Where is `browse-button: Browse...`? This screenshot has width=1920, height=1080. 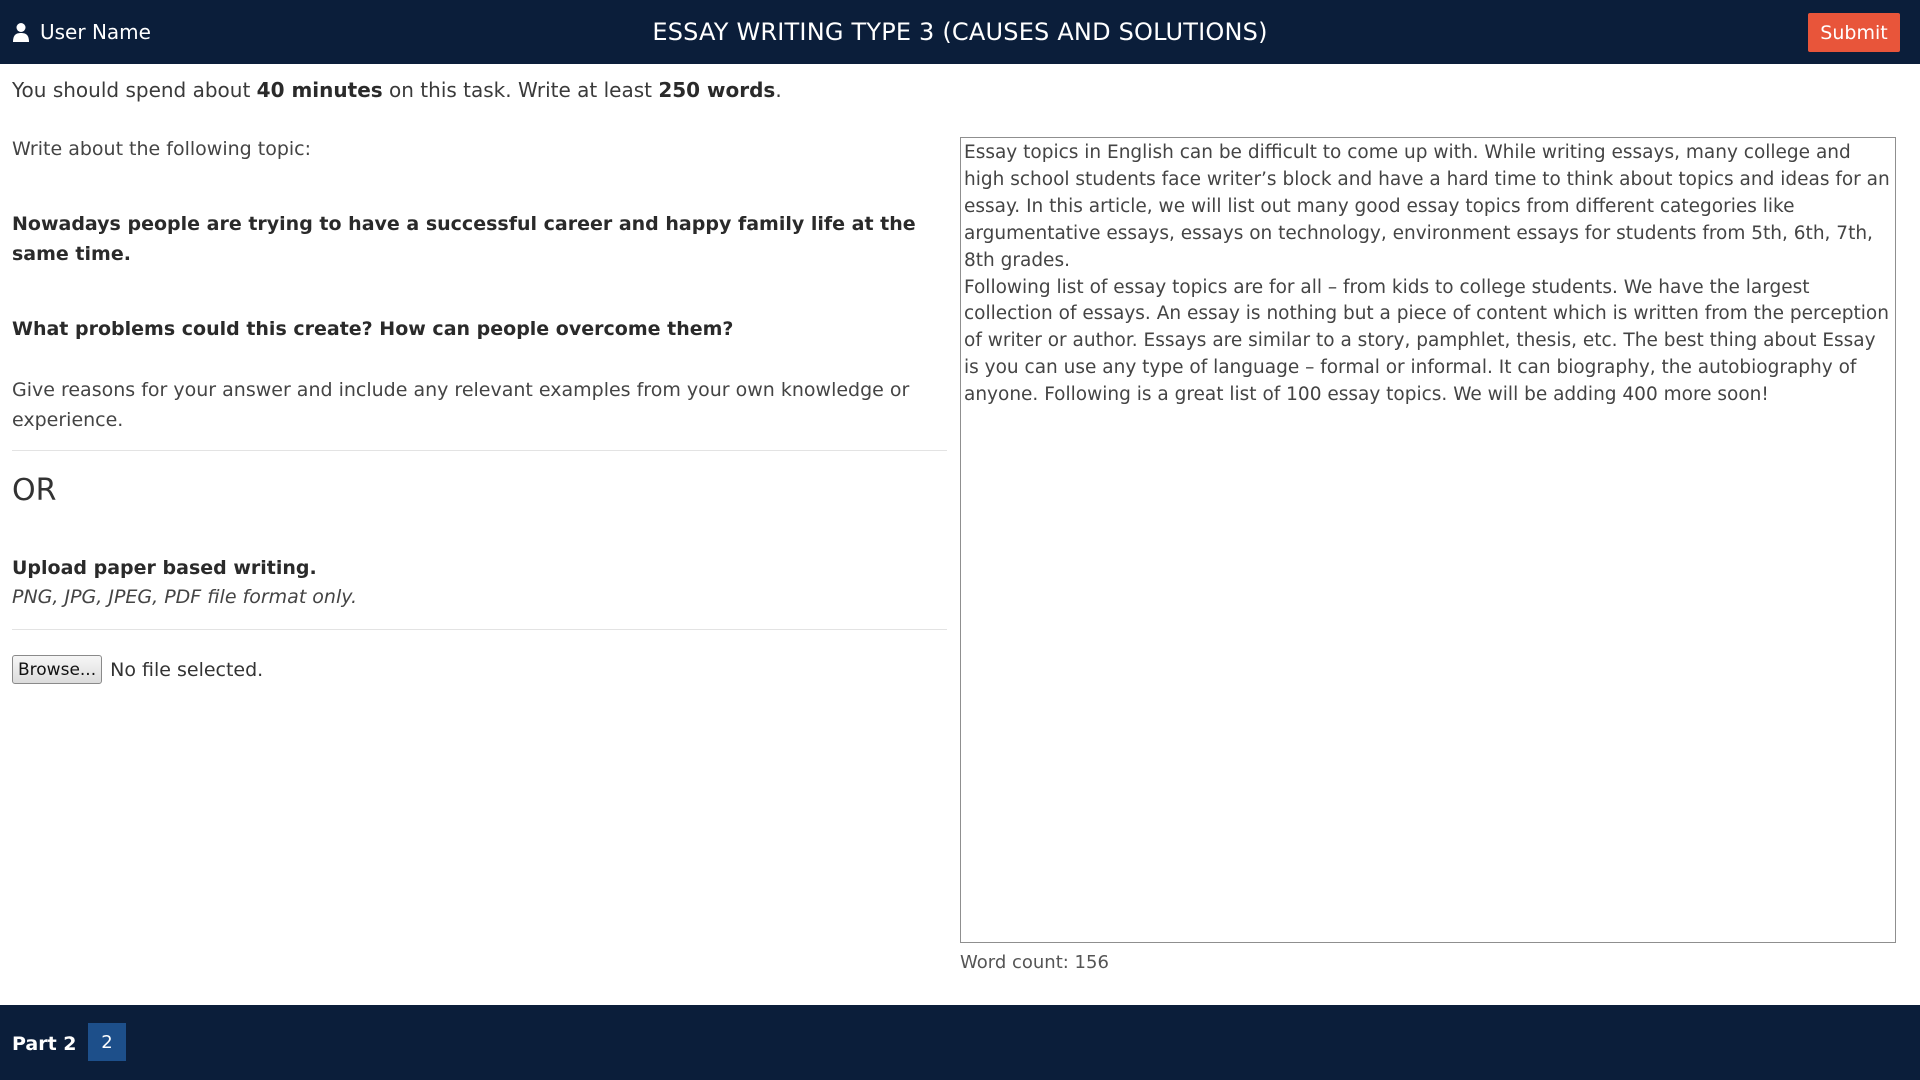 browse-button: Browse... is located at coordinates (57, 669).